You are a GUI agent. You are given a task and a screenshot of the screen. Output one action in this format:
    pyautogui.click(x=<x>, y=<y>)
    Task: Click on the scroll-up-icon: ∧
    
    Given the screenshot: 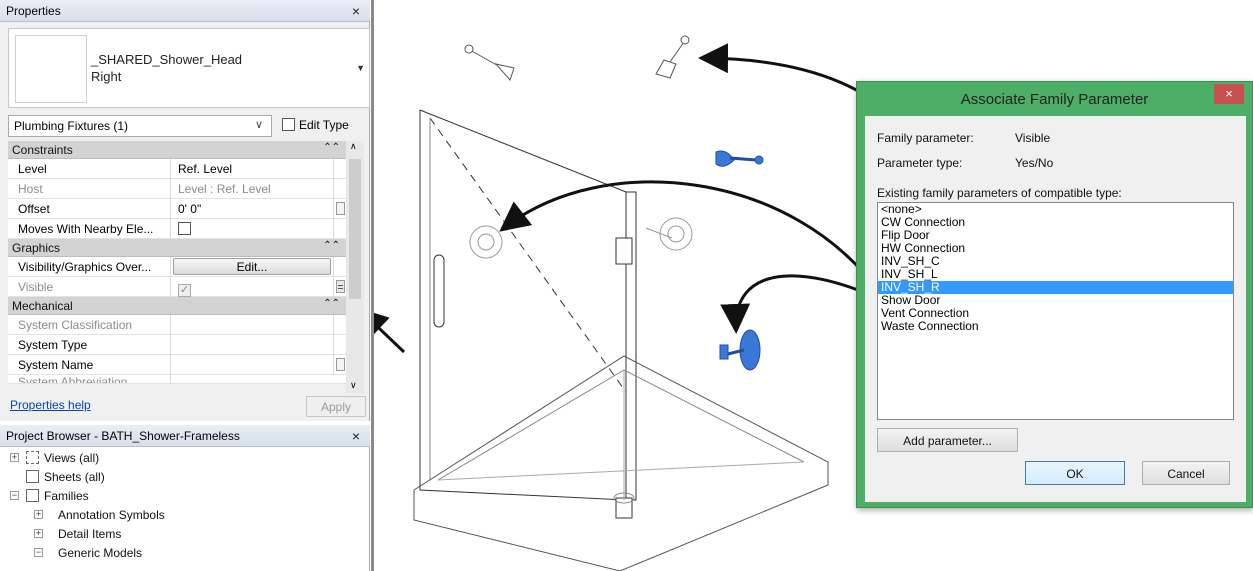 What is the action you would take?
    pyautogui.click(x=353, y=146)
    